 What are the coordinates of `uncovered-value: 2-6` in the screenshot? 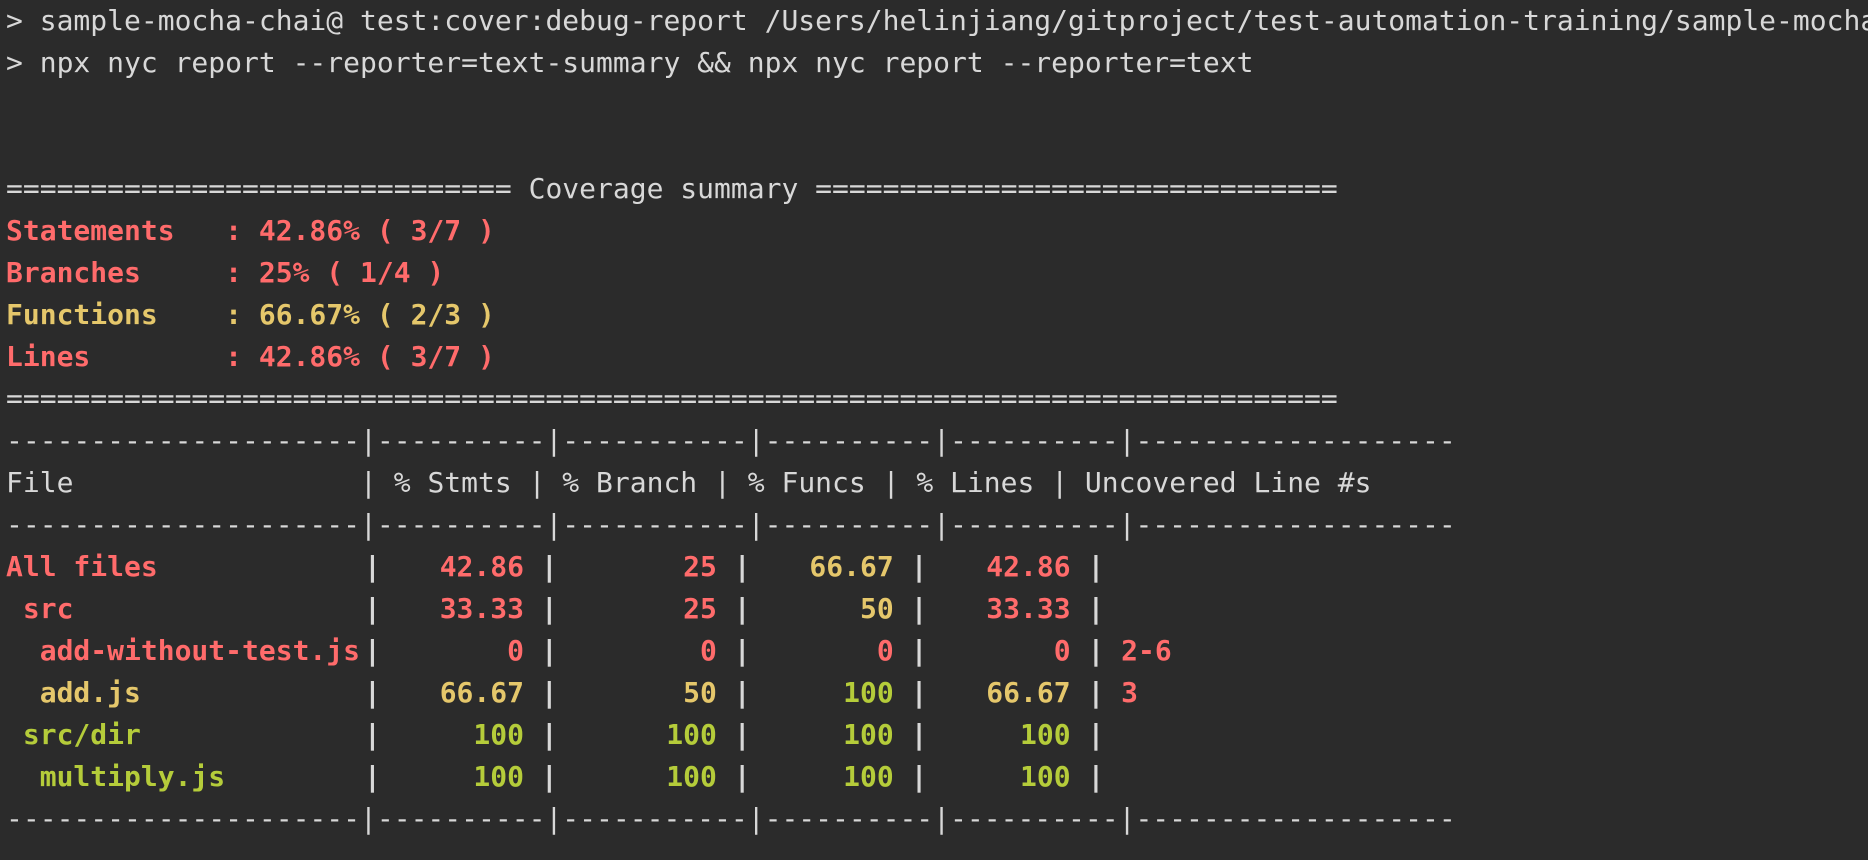 It's located at (1146, 650).